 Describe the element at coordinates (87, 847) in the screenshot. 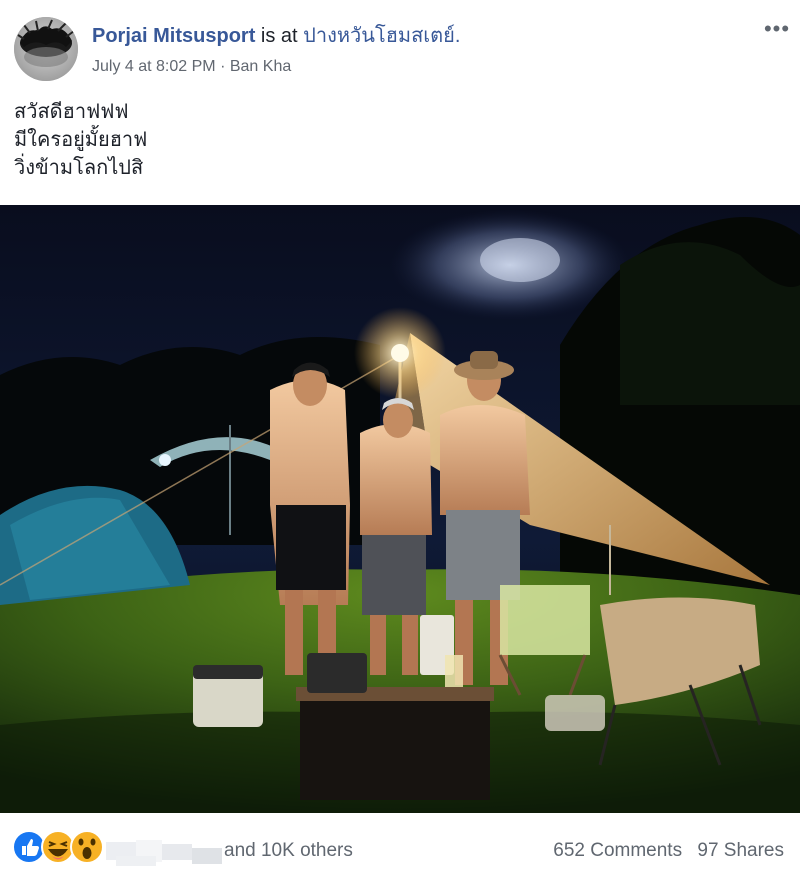

I see `wow-icon` at that location.